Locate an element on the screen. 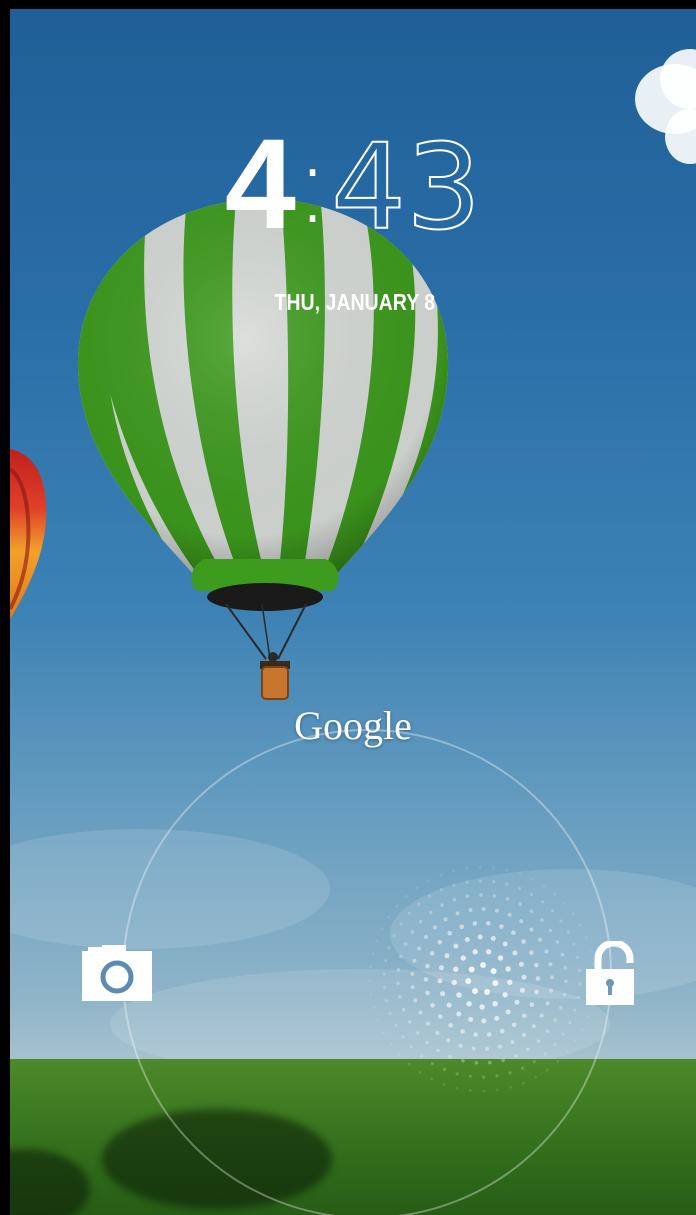 The height and width of the screenshot is (1215, 696). clock-hours: 4 is located at coordinates (260, 184).